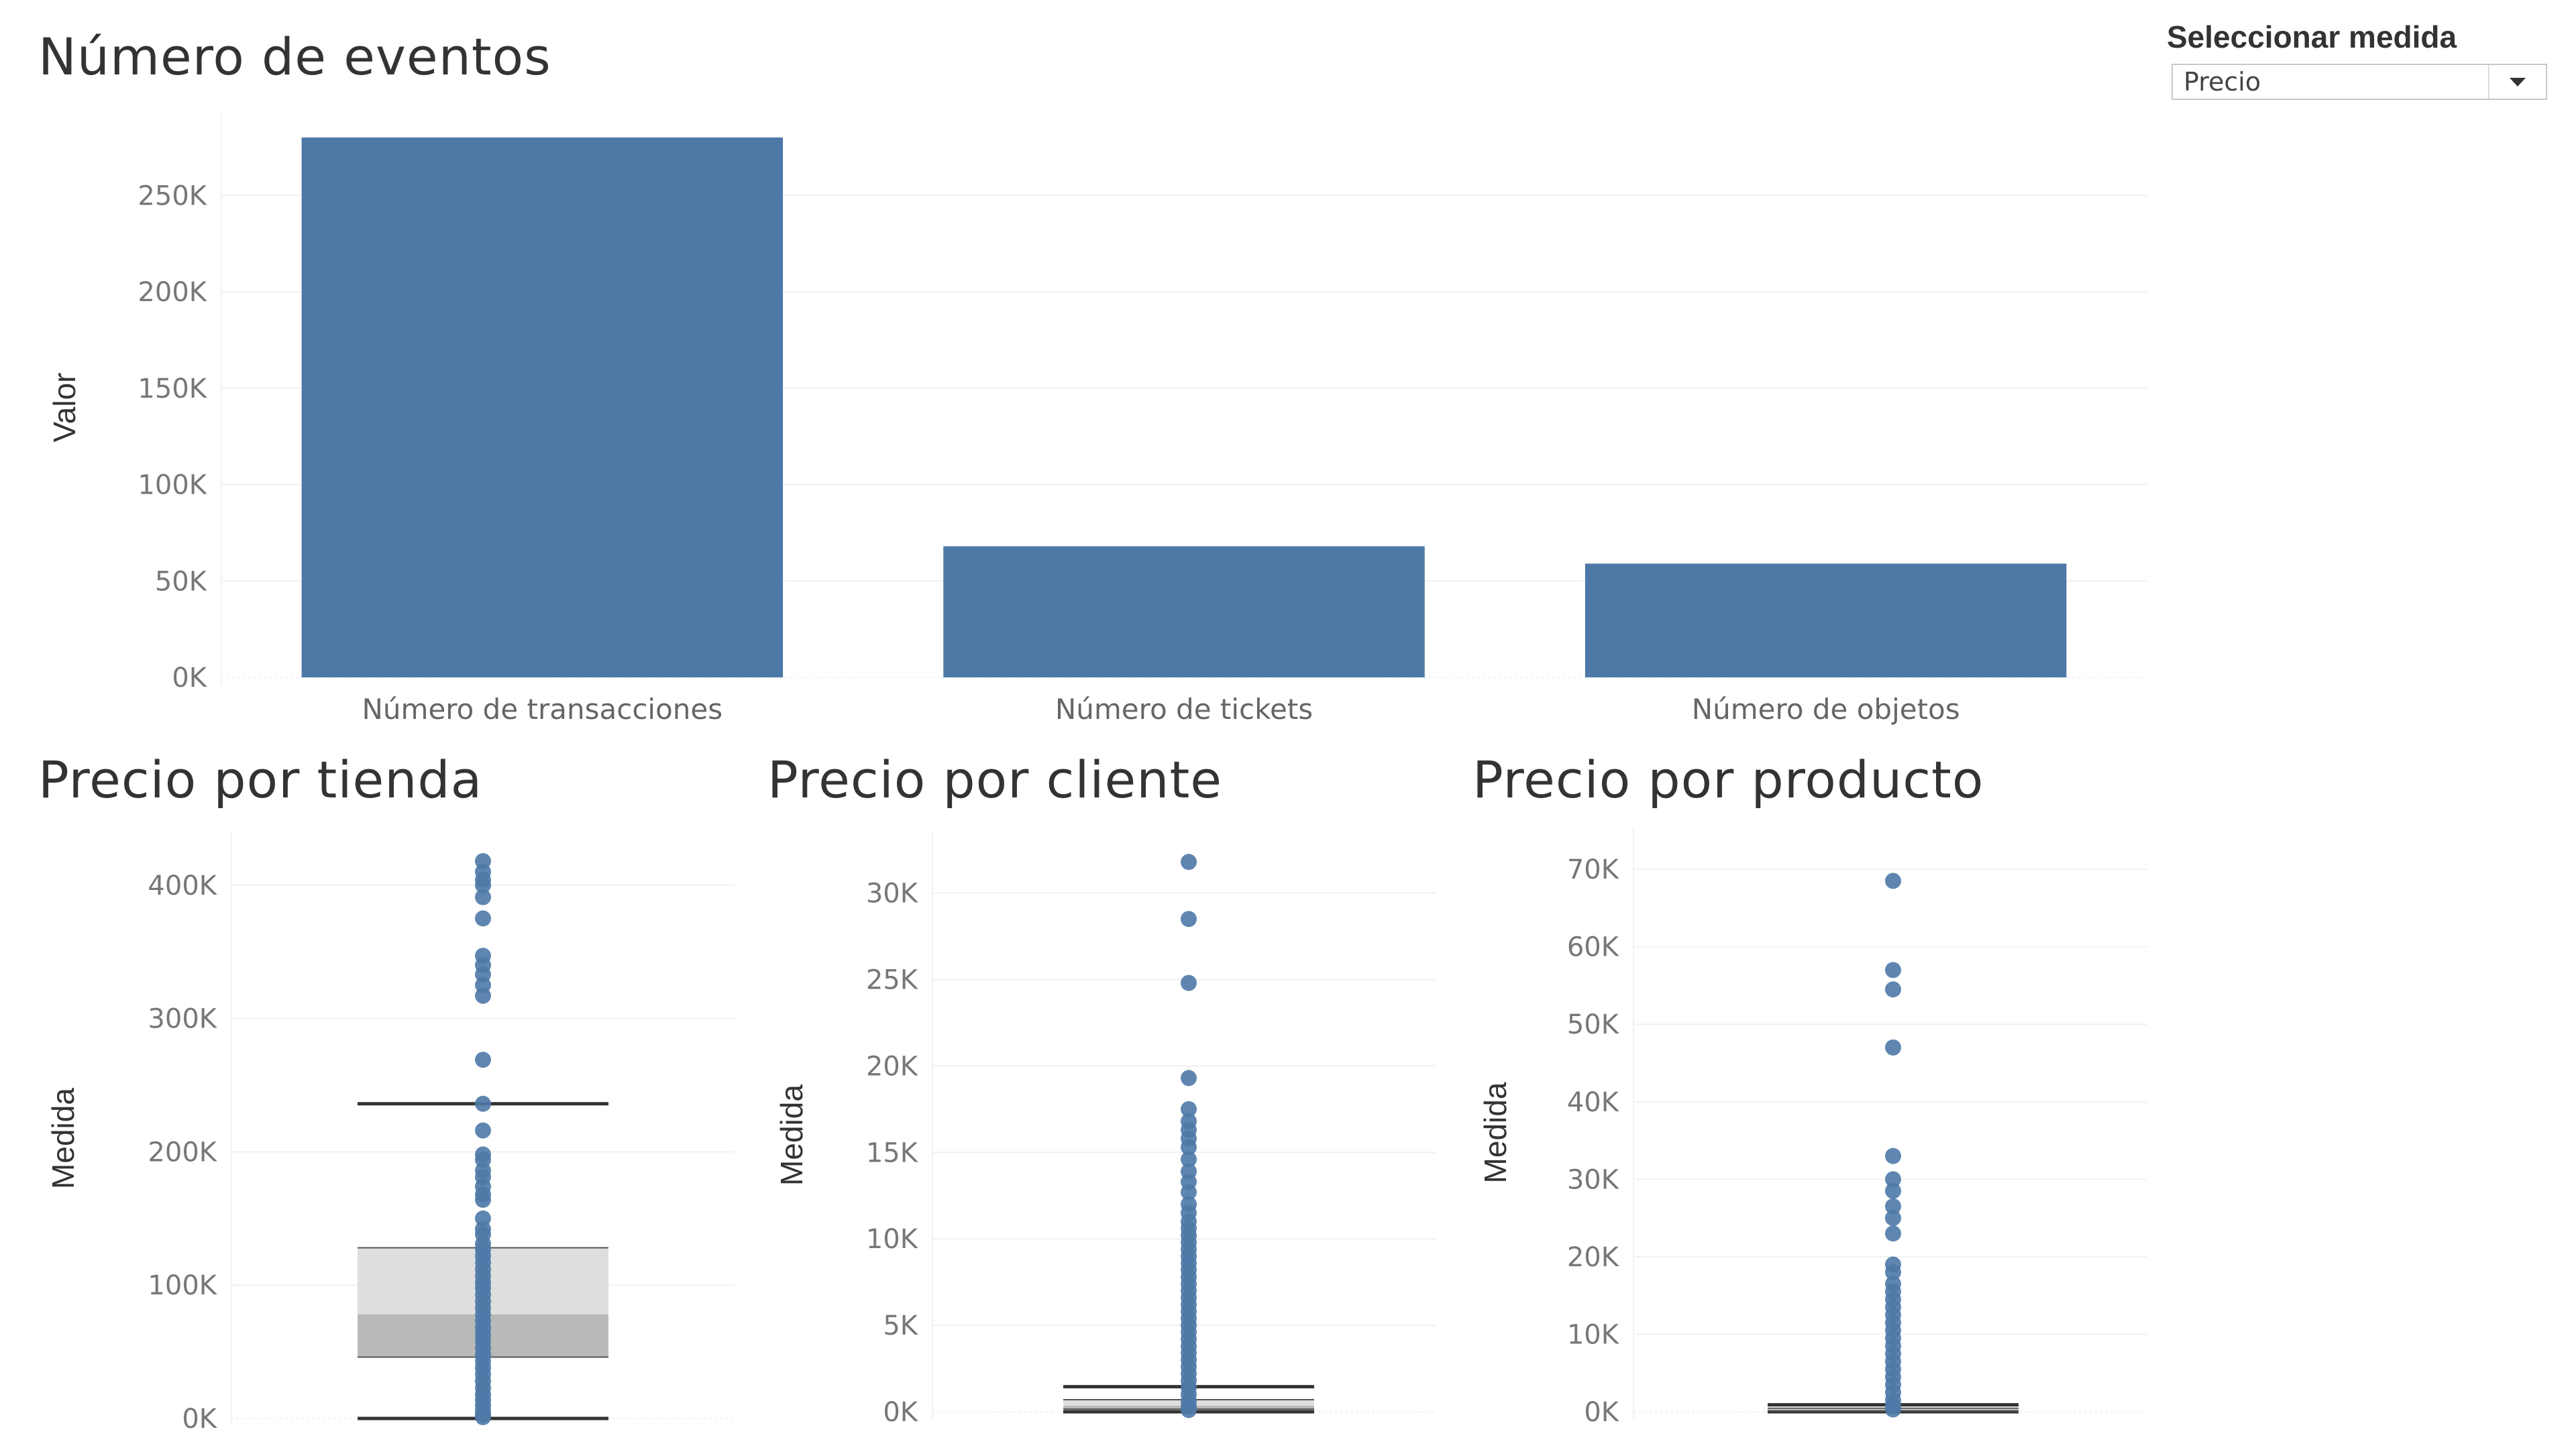  Describe the element at coordinates (1826, 709) in the screenshot. I see `category-label: Número de objetos` at that location.